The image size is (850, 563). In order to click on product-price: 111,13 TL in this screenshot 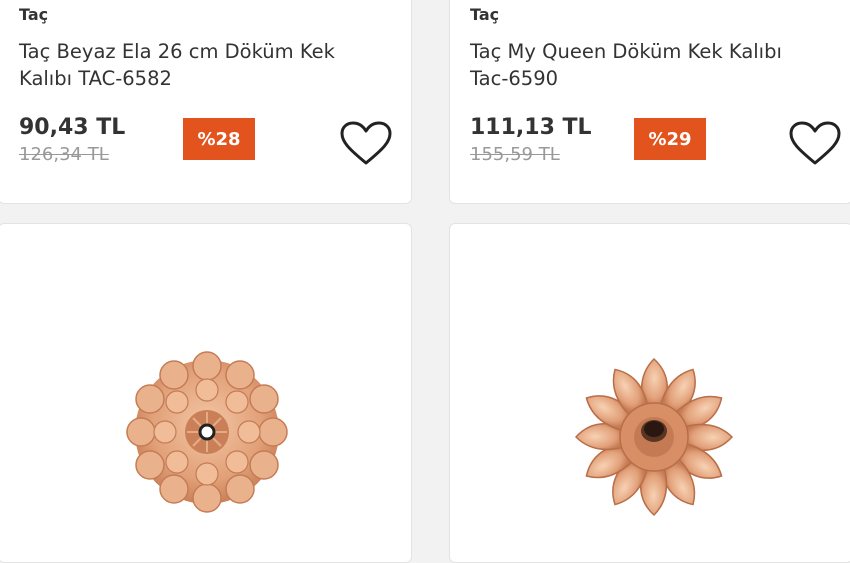, I will do `click(531, 127)`.